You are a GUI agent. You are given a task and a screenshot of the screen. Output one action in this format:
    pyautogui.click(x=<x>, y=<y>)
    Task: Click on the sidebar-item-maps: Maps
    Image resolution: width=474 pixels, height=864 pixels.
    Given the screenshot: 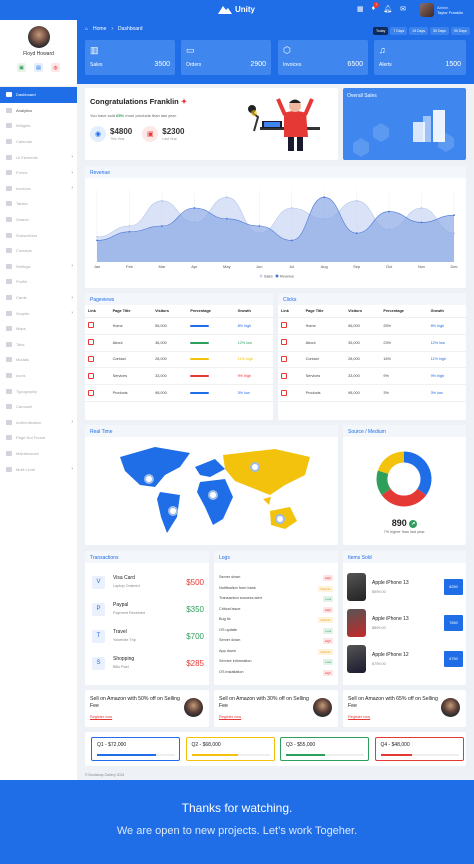 What is the action you would take?
    pyautogui.click(x=38, y=329)
    